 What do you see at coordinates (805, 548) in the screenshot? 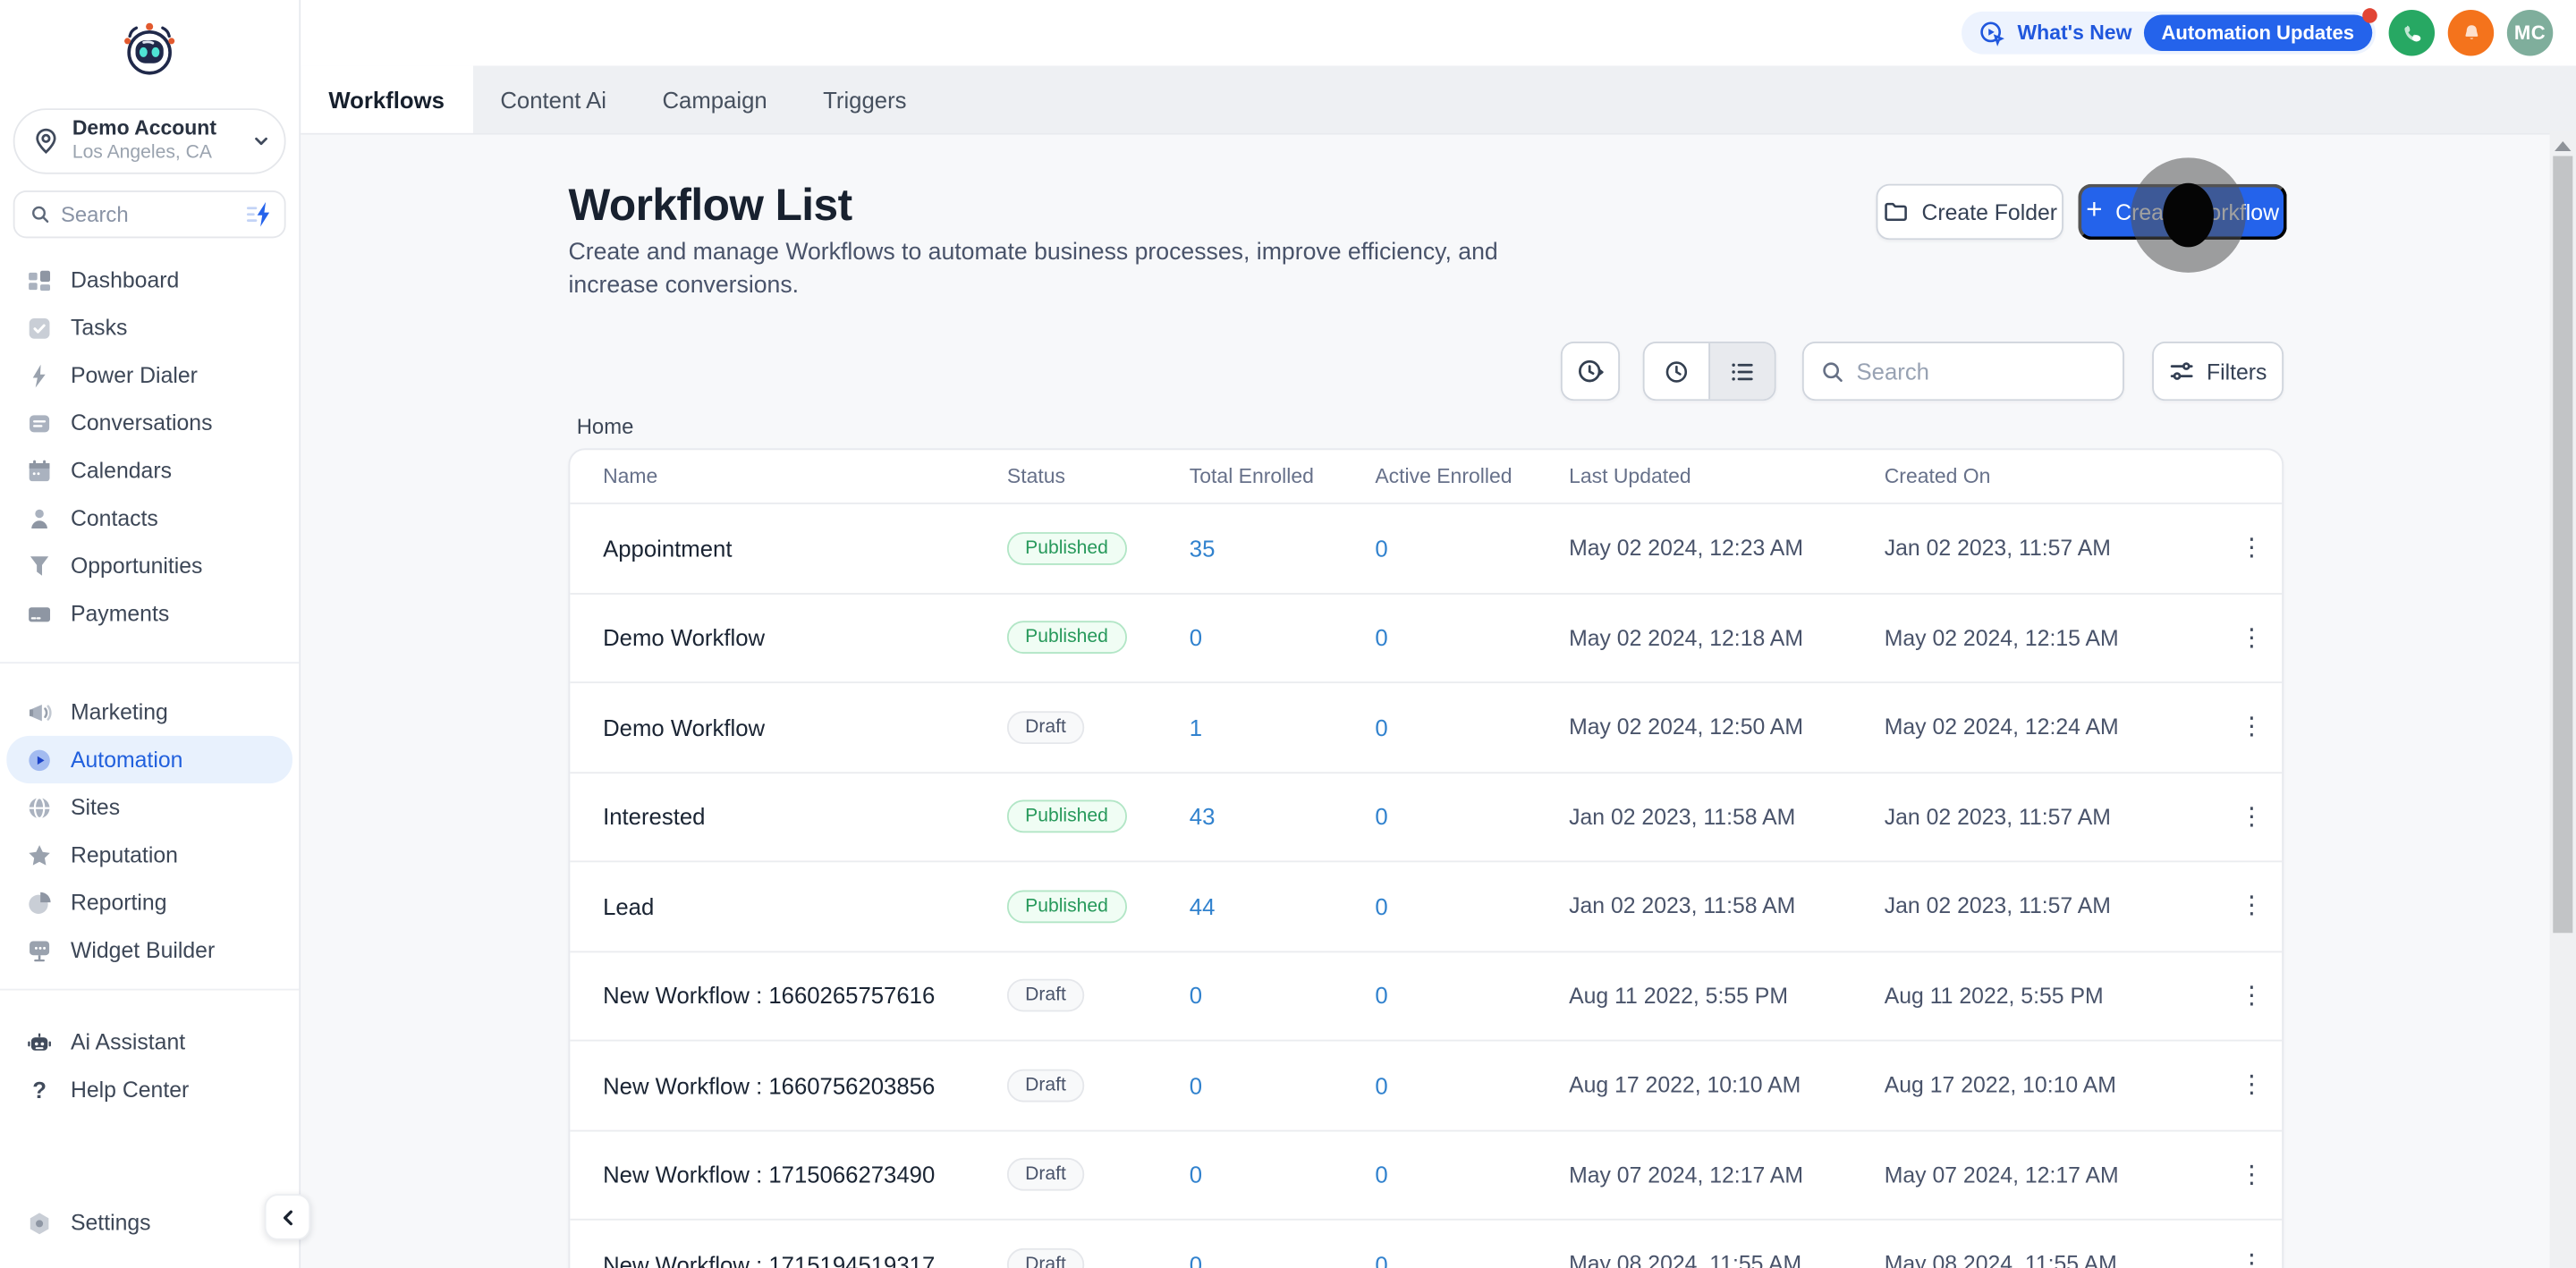
I see `workflow-name: Appointment` at bounding box center [805, 548].